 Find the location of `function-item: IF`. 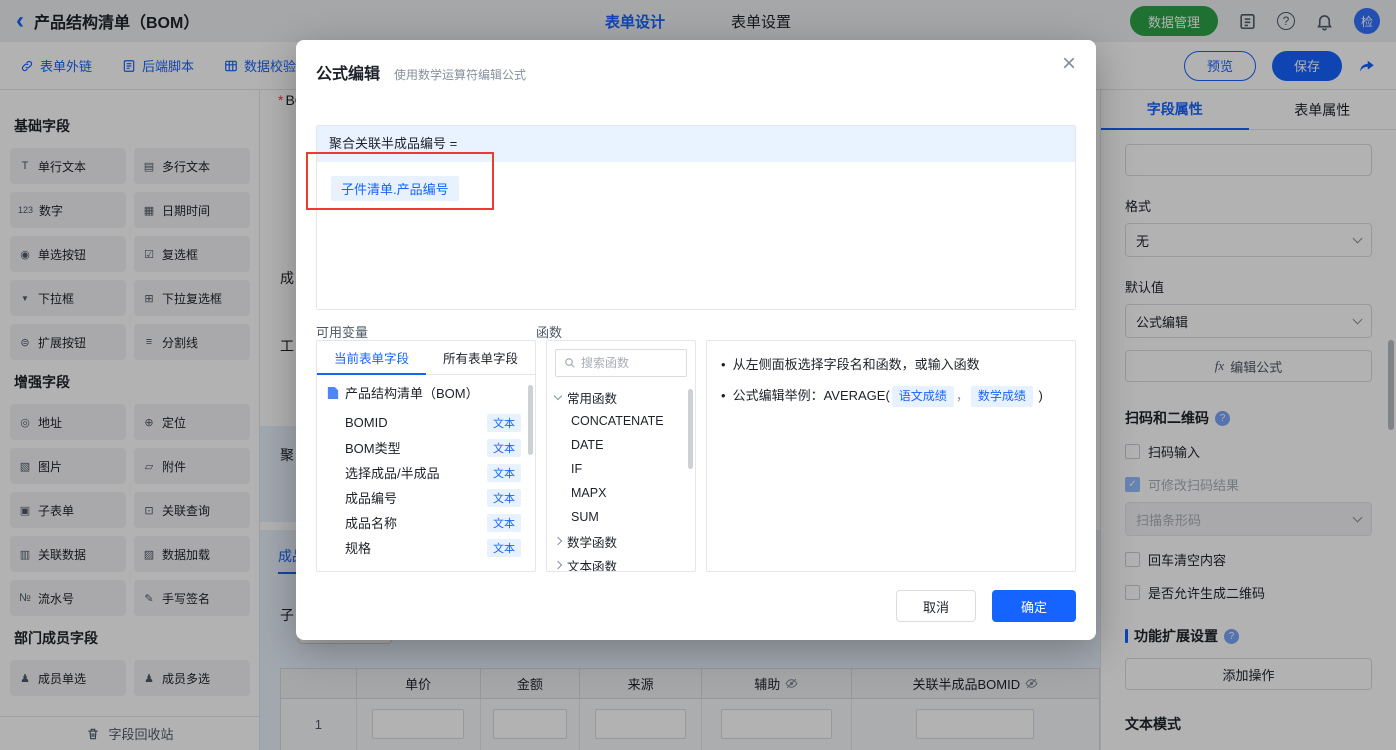

function-item: IF is located at coordinates (621, 469).